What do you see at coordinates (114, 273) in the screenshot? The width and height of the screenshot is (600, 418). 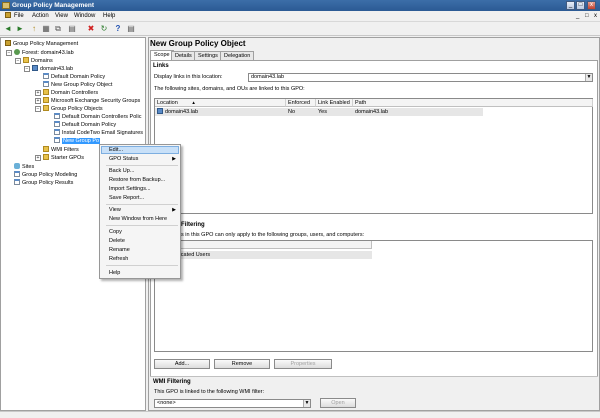 I see `menu-item-help: Help` at bounding box center [114, 273].